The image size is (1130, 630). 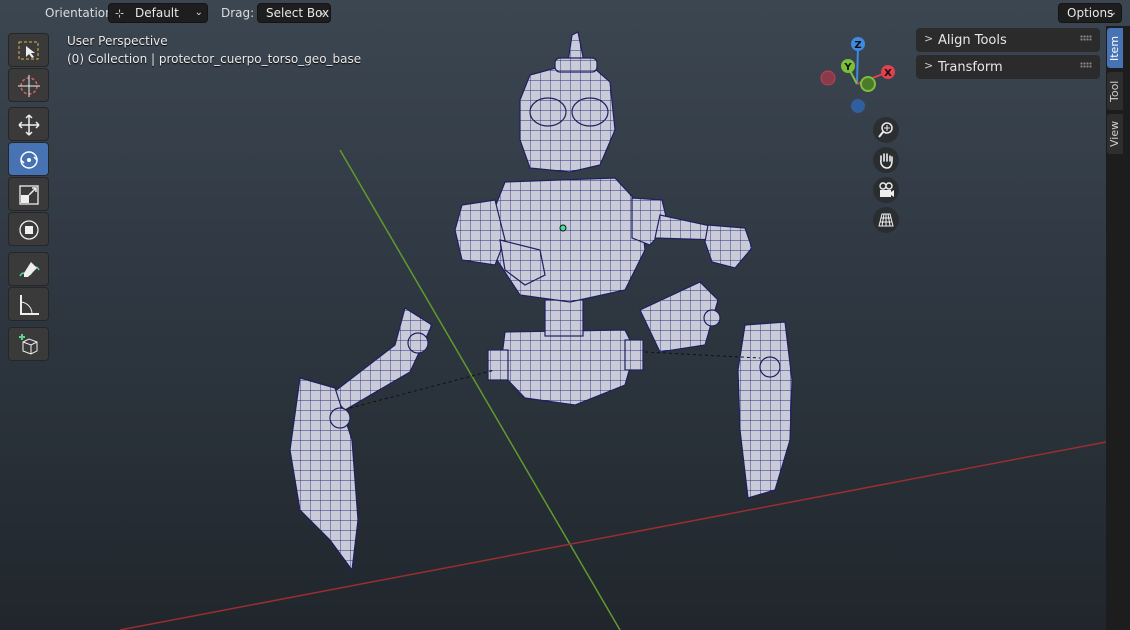 I want to click on tab-label: View, so click(x=1114, y=134).